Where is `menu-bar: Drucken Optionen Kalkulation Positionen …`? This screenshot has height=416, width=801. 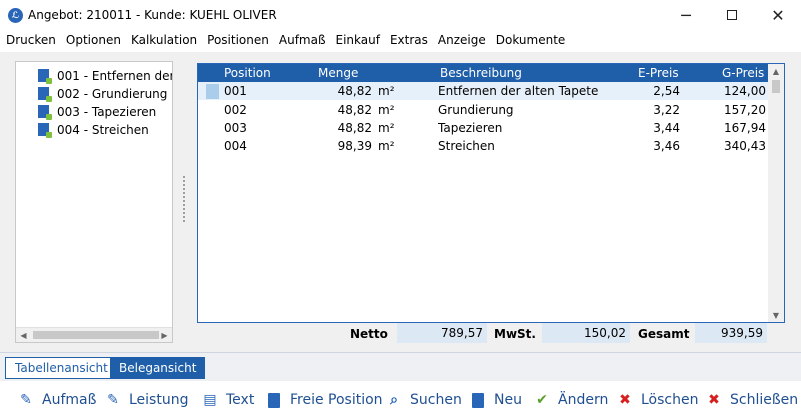
menu-bar: Drucken Optionen Kalkulation Positionen … is located at coordinates (400, 40).